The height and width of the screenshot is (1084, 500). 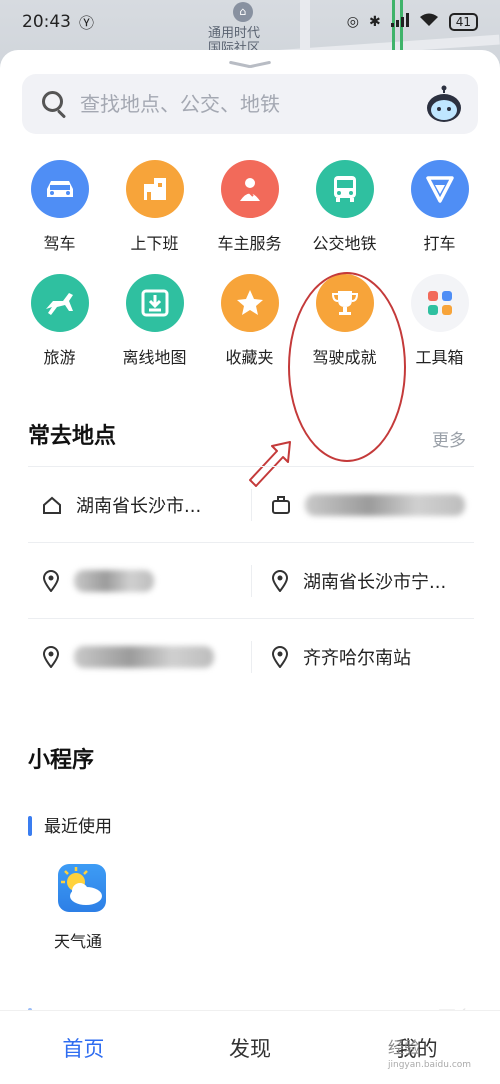 What do you see at coordinates (449, 438) in the screenshot?
I see `frequent-places-more-link: 更多` at bounding box center [449, 438].